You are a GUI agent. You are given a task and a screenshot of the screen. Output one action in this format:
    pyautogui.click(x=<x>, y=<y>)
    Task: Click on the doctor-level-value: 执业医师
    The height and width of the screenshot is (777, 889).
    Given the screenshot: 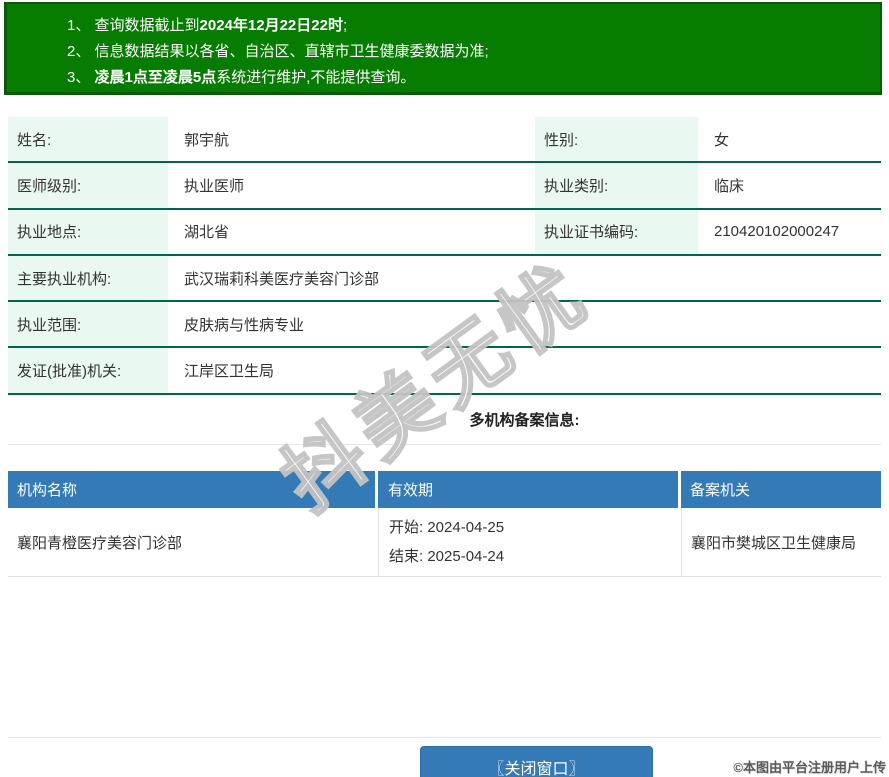 What is the action you would take?
    pyautogui.click(x=214, y=186)
    